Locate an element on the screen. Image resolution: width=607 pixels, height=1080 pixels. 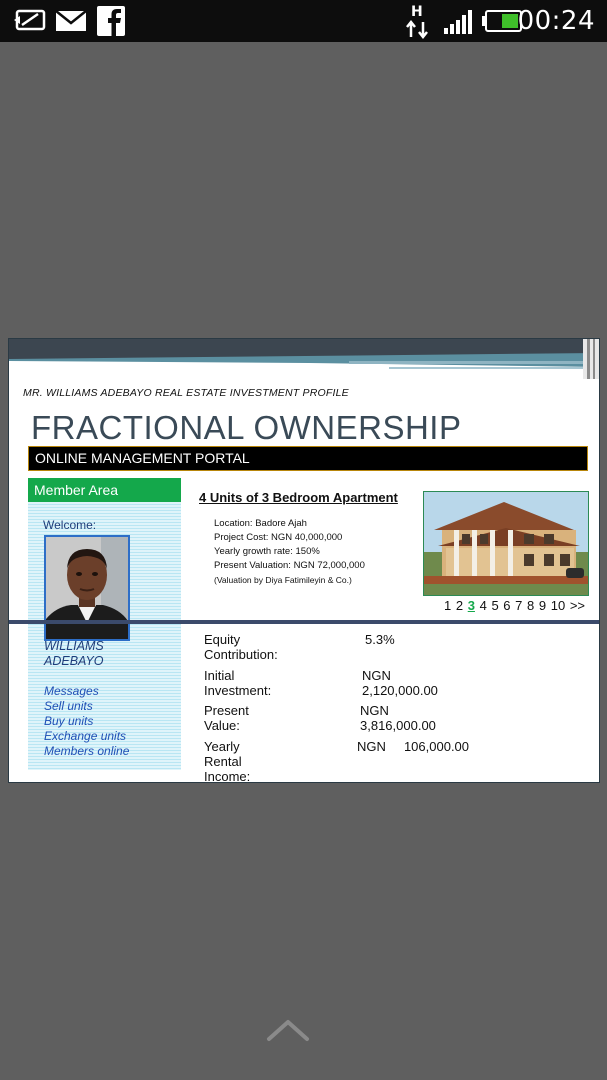
member-name: WILLIAMS ADEBAYO is located at coordinates (74, 653).